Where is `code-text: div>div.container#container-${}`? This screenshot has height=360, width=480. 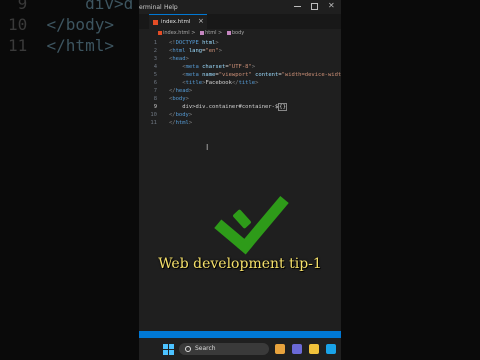
code-text: div>div.container#container-${} is located at coordinates (228, 107).